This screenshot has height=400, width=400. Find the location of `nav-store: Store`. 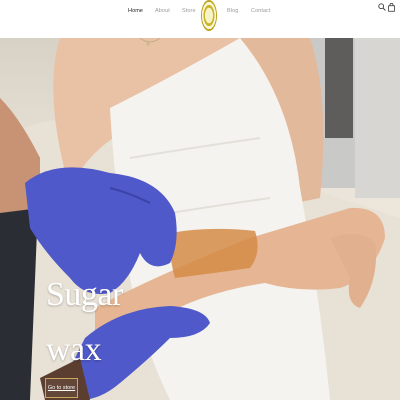

nav-store: Store is located at coordinates (189, 11).